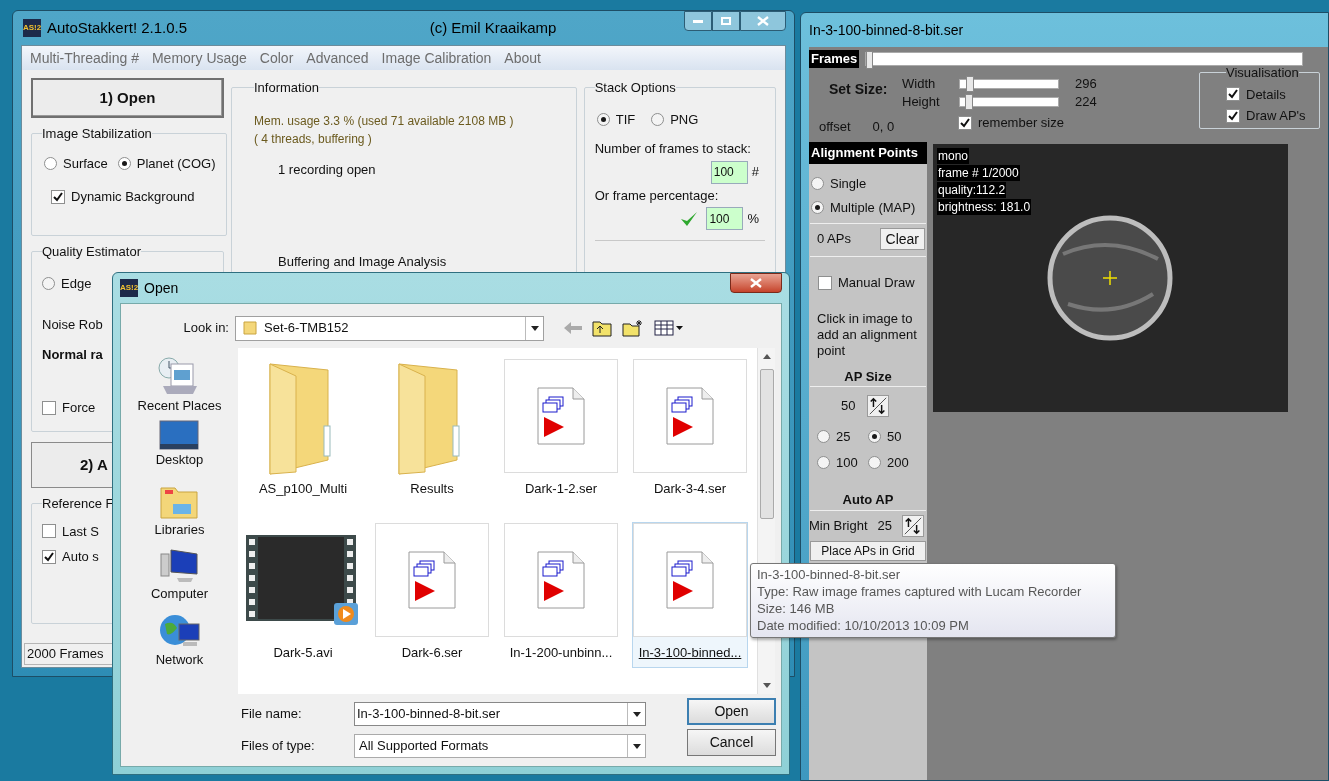  Describe the element at coordinates (1021, 123) in the screenshot. I see `checkbox-label: remember size` at that location.